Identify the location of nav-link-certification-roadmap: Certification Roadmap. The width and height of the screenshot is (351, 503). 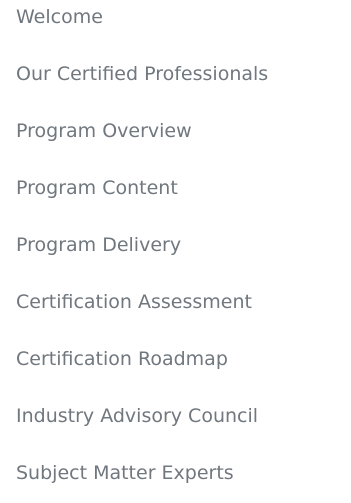
(122, 359).